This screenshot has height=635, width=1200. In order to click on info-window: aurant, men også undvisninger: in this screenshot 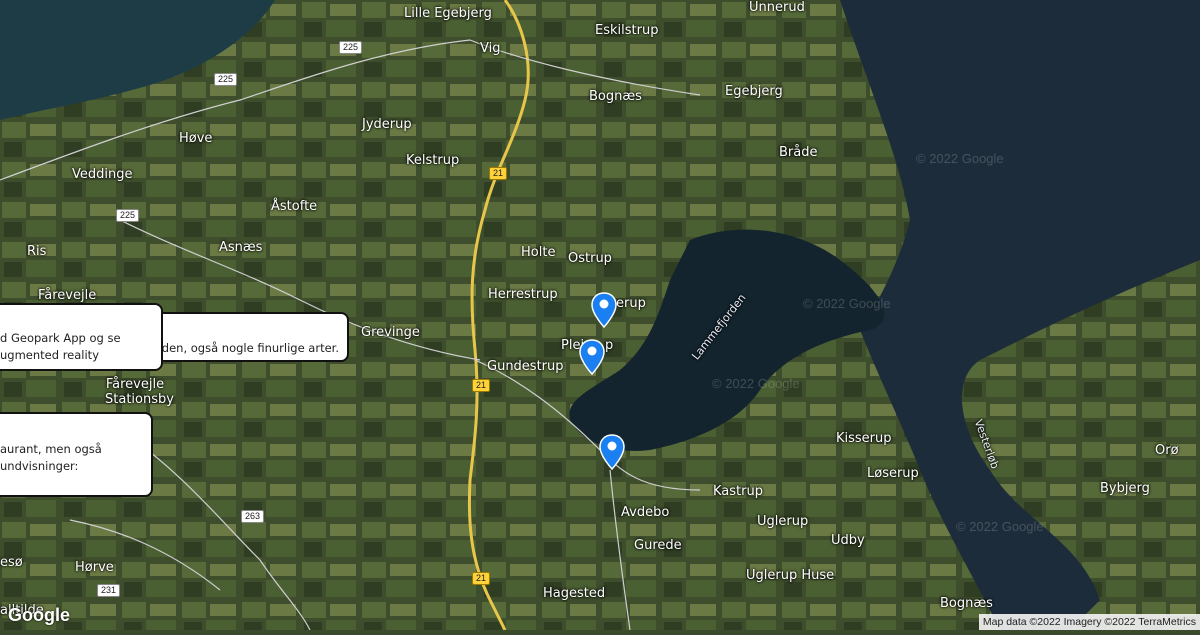, I will do `click(76, 454)`.